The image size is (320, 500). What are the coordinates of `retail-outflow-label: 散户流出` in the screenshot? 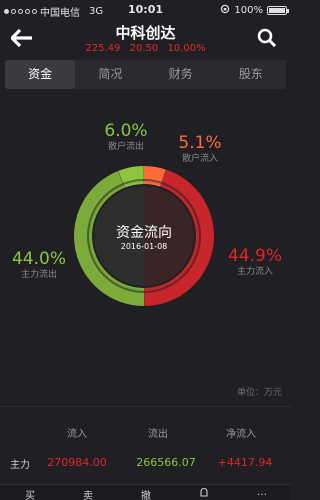 It's located at (125, 147).